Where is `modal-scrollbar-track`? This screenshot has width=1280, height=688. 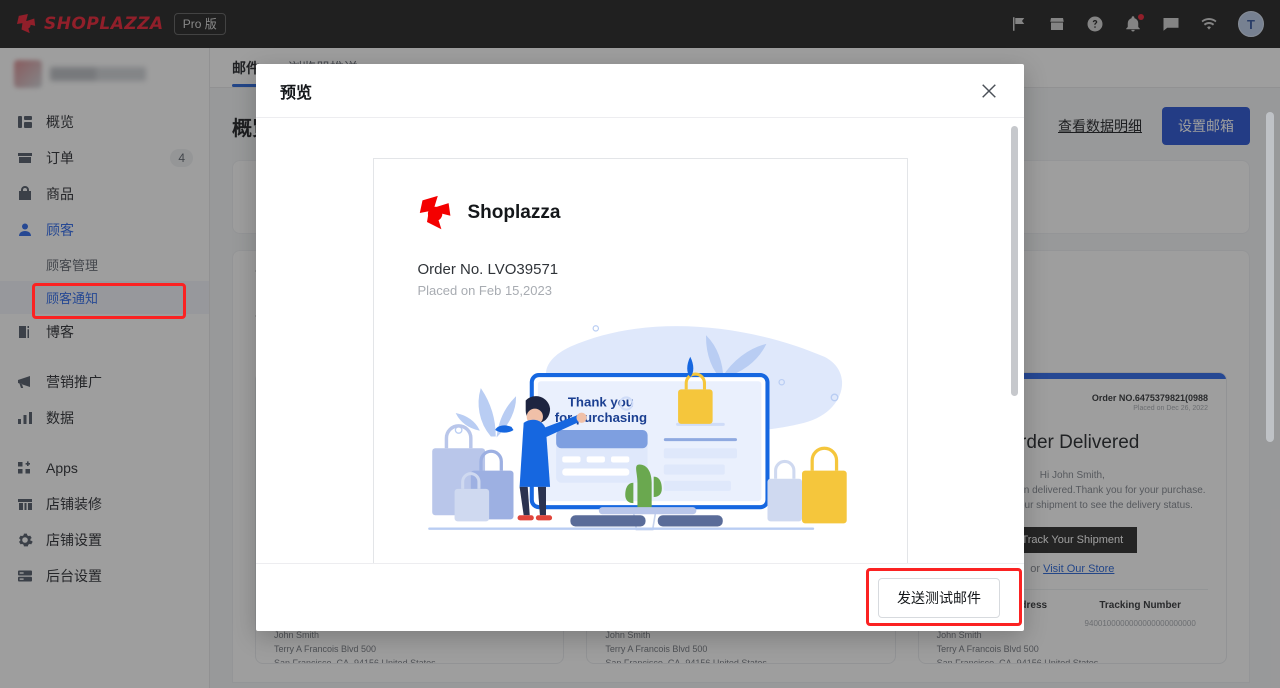 modal-scrollbar-track is located at coordinates (1014, 326).